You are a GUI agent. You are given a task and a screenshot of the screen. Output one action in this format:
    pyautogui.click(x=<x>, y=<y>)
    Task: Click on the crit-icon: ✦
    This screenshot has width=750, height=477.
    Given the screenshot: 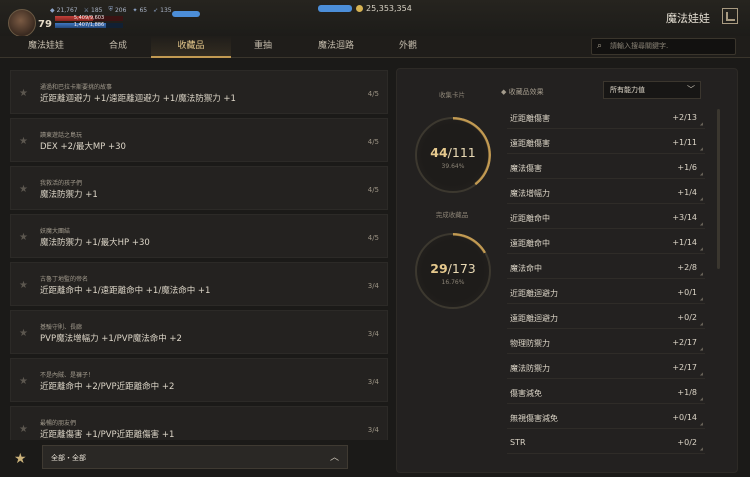 What is the action you would take?
    pyautogui.click(x=135, y=10)
    